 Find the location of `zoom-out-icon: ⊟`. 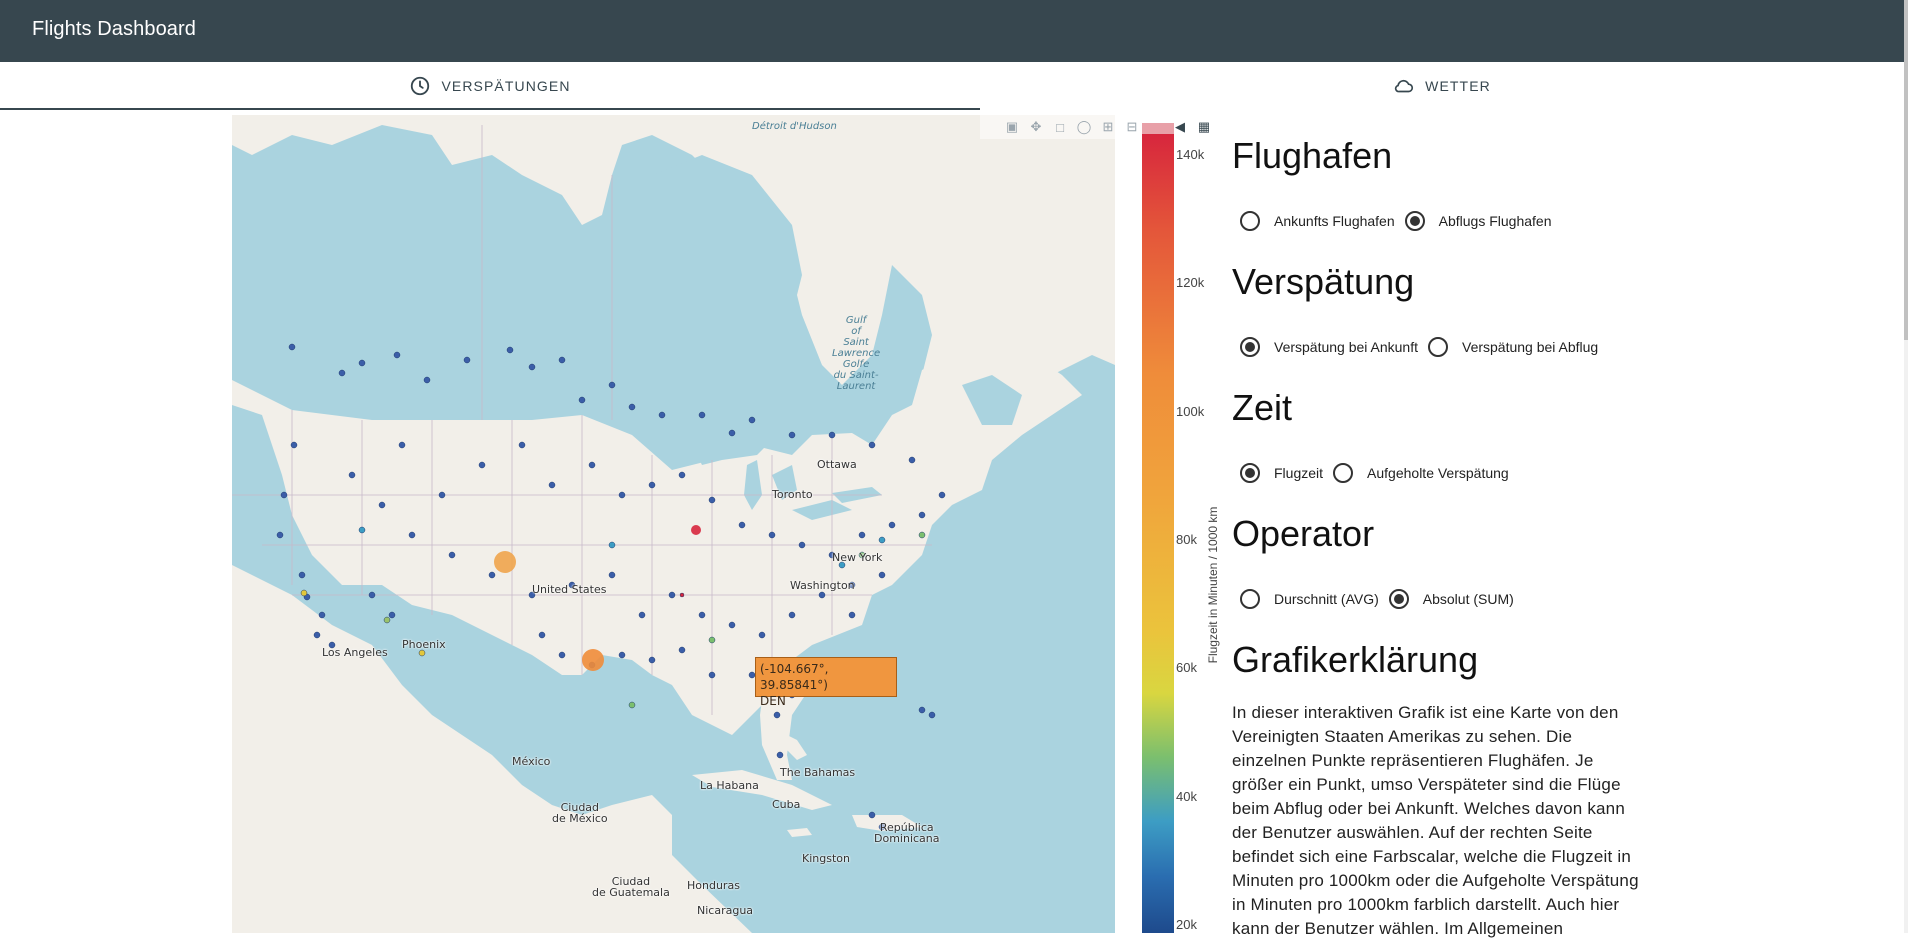

zoom-out-icon: ⊟ is located at coordinates (1132, 127).